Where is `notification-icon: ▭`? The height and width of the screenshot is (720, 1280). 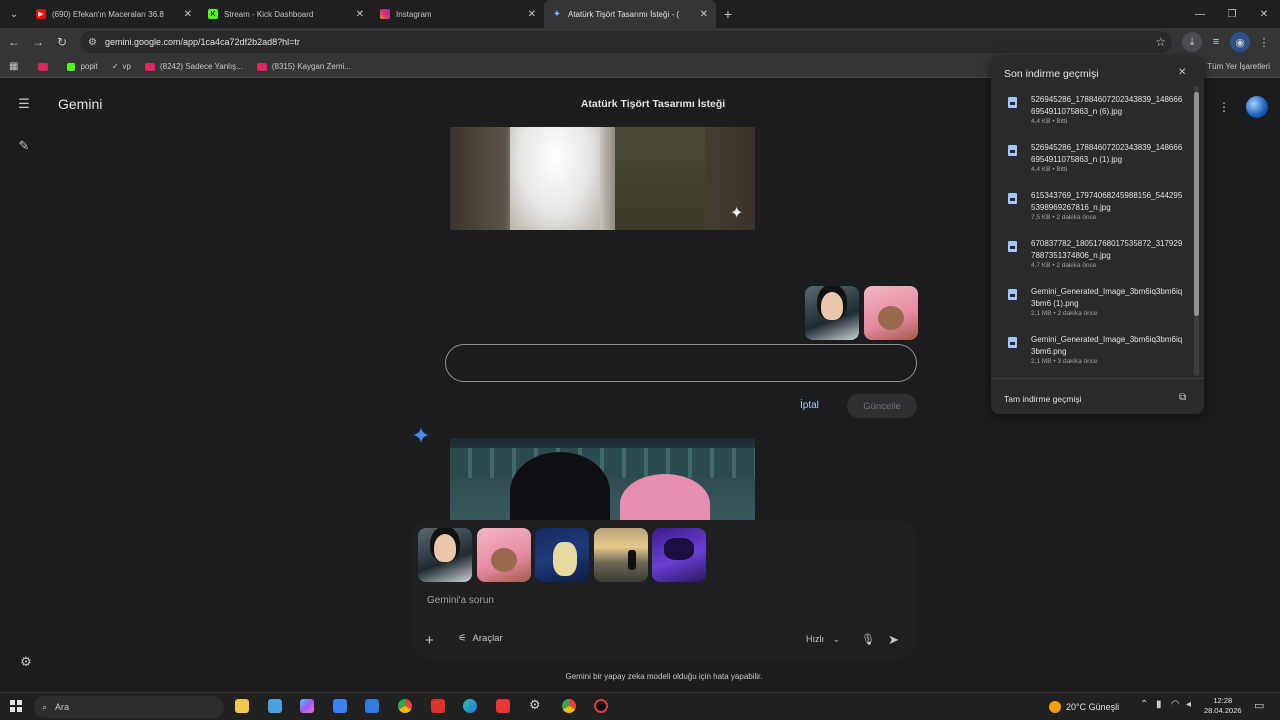
notification-icon: ▭ is located at coordinates (1259, 705).